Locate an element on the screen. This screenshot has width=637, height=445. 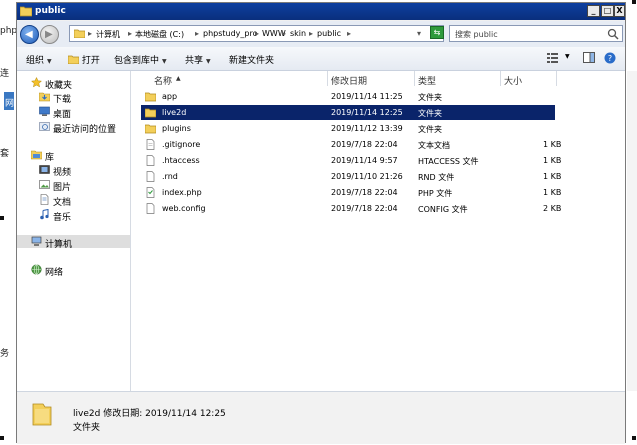
nav-pictures: 图片 is located at coordinates (62, 186).